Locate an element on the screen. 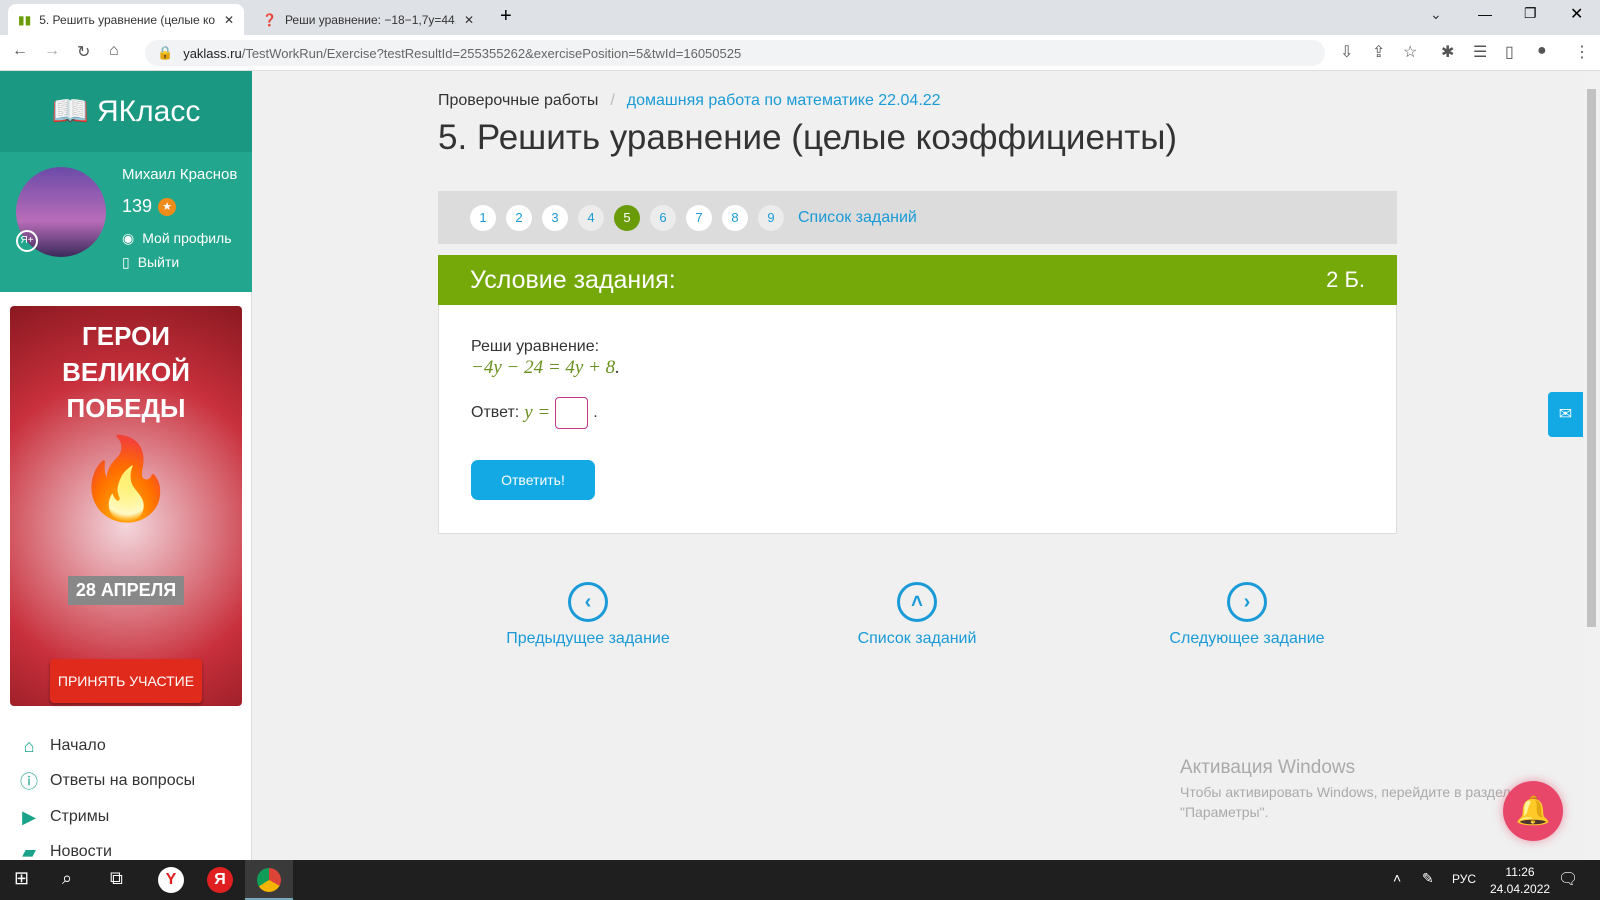 Image resolution: width=1600 pixels, height=900 pixels. clock: 11:26 24.04.2022 is located at coordinates (1520, 881).